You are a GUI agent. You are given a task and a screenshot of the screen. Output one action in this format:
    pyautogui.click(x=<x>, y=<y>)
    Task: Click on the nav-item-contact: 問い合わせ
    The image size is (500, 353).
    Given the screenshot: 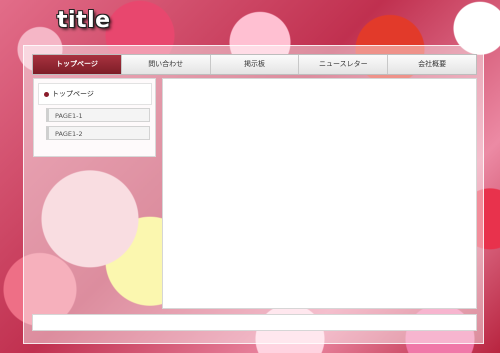 What is the action you would take?
    pyautogui.click(x=166, y=64)
    